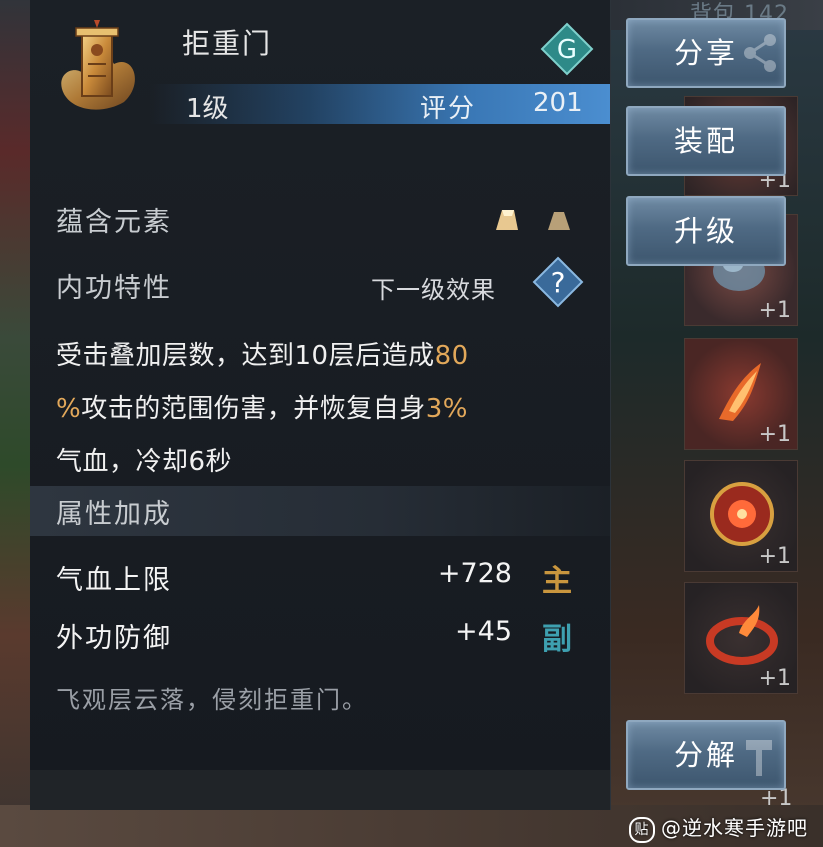 This screenshot has width=823, height=847. What do you see at coordinates (474, 573) in the screenshot?
I see `attr-value-hp: +728` at bounding box center [474, 573].